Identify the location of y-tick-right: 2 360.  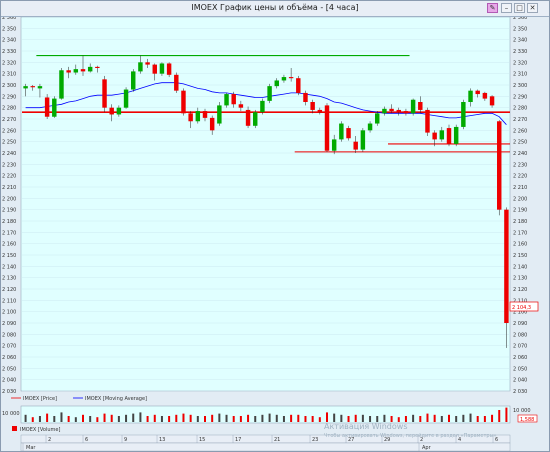
(520, 19).